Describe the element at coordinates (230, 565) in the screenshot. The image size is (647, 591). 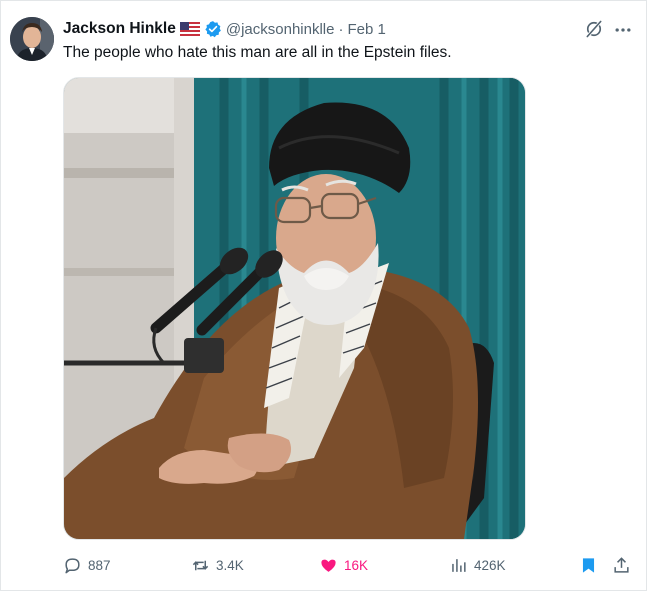
I see `repost-count: 3.4K` at that location.